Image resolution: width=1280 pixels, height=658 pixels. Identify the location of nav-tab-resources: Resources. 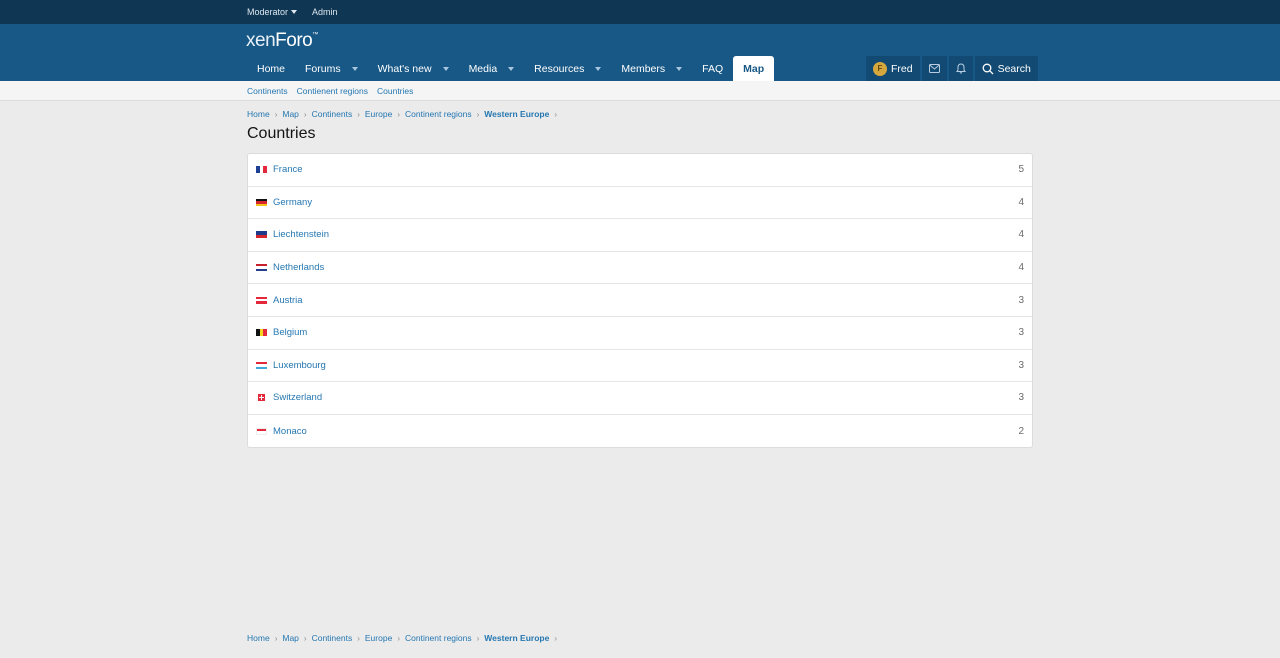
(567, 68).